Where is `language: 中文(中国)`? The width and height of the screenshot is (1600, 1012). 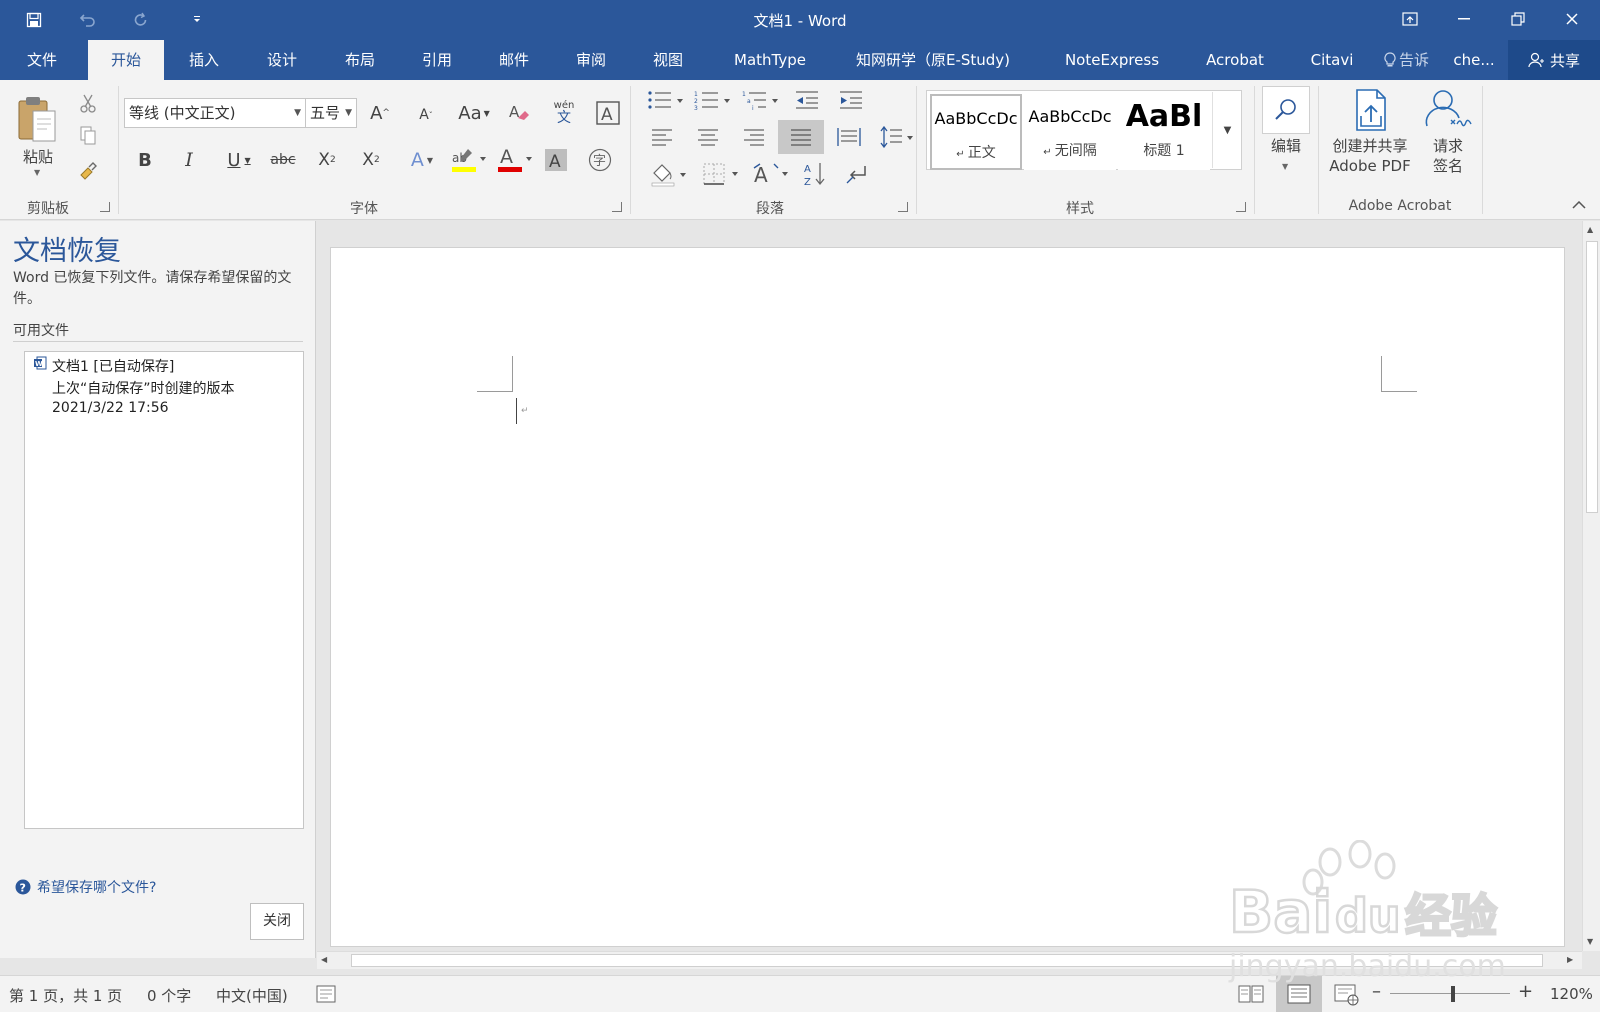 language: 中文(中国) is located at coordinates (252, 995).